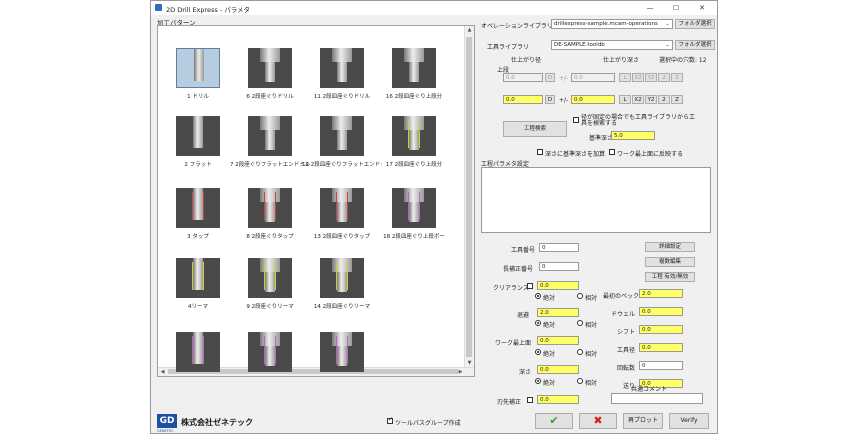 This screenshot has width=864, height=435. I want to click on multi-edit-button: 複数編集, so click(670, 262).